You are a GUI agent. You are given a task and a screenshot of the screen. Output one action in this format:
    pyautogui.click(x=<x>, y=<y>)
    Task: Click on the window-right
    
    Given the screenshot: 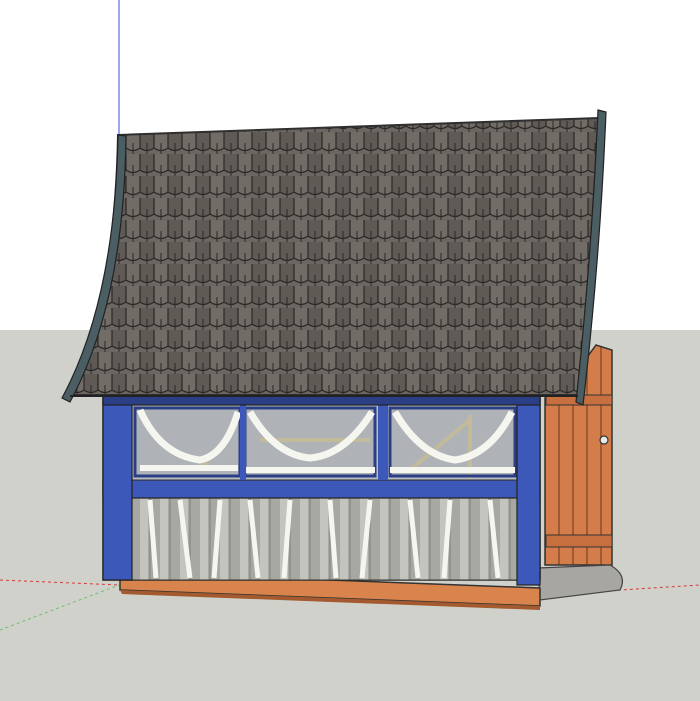 What is the action you would take?
    pyautogui.click(x=452, y=442)
    